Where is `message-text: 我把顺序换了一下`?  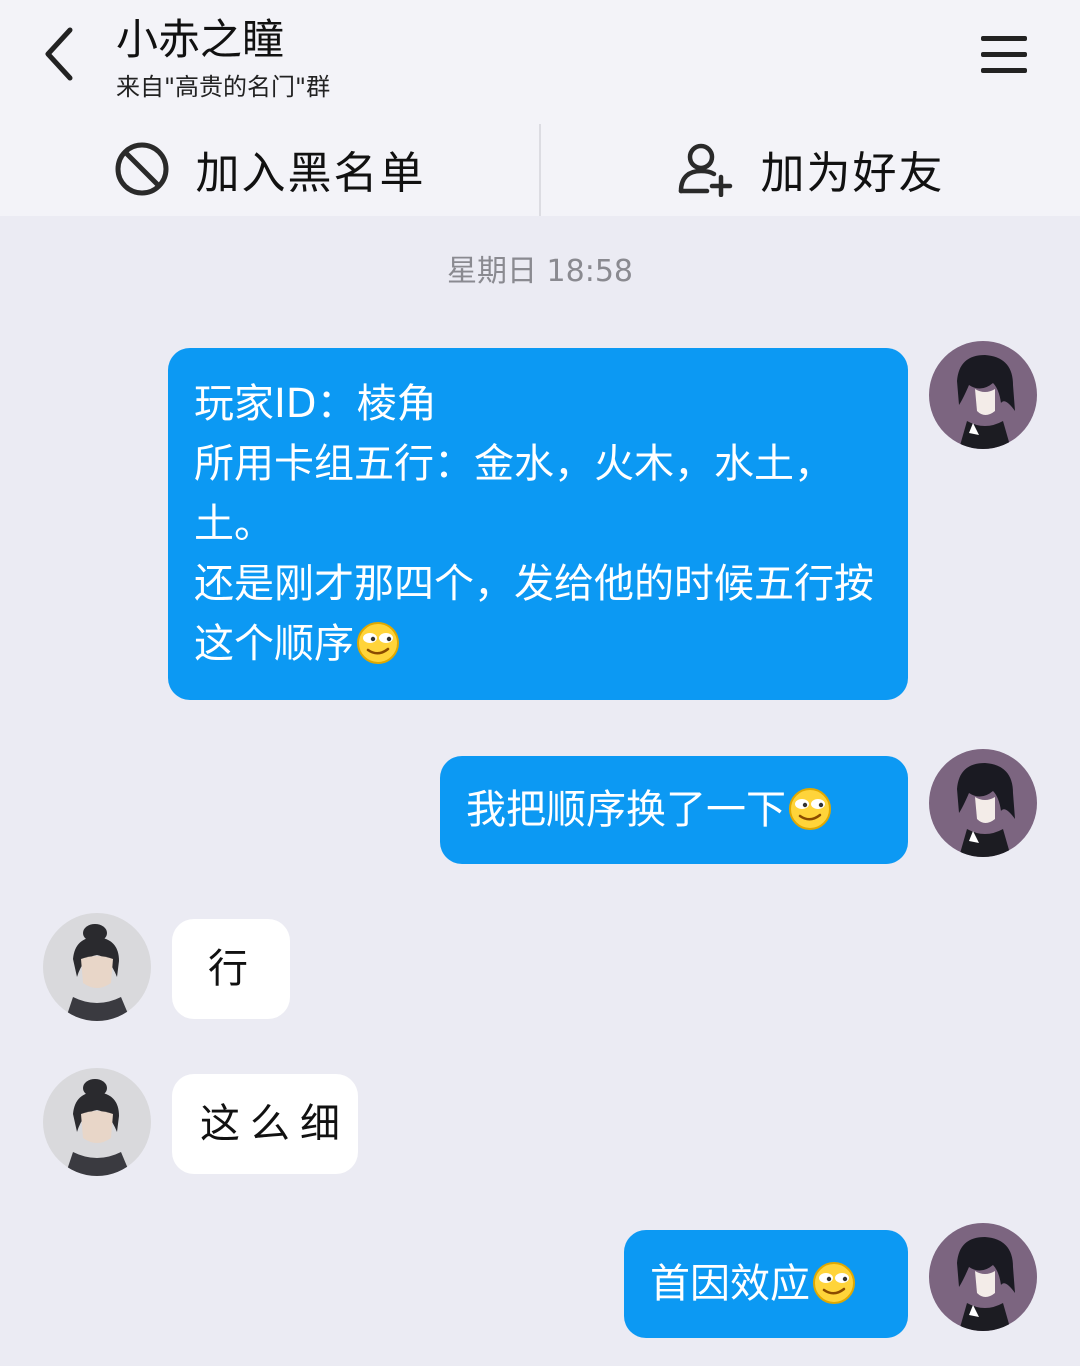 message-text: 我把顺序换了一下 is located at coordinates (626, 810).